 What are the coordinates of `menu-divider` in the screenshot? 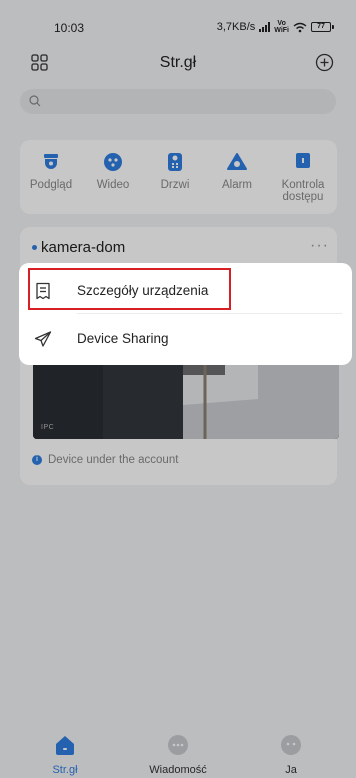 It's located at (209, 313).